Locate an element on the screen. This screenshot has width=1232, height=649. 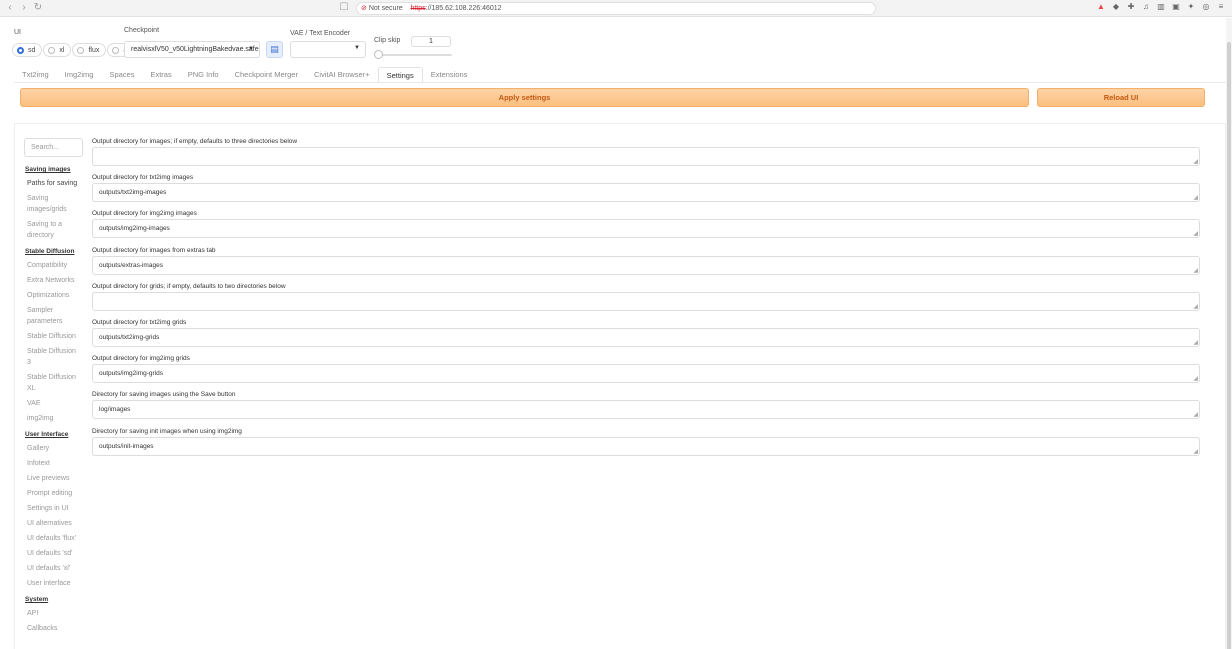
sidebar-item: UI defaults 'xl' is located at coordinates (53, 568).